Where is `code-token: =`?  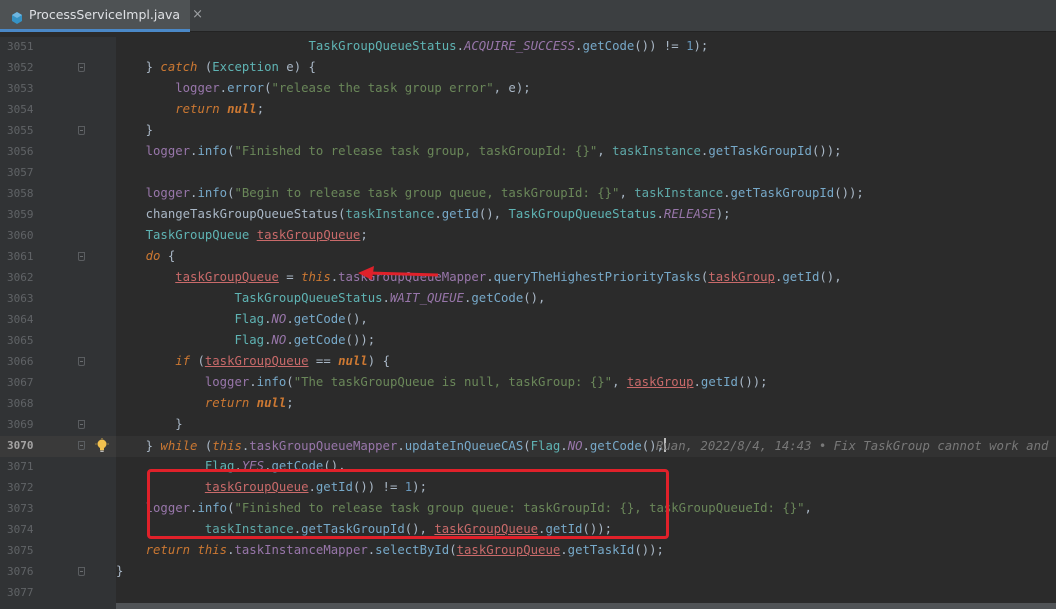 code-token: = is located at coordinates (290, 277).